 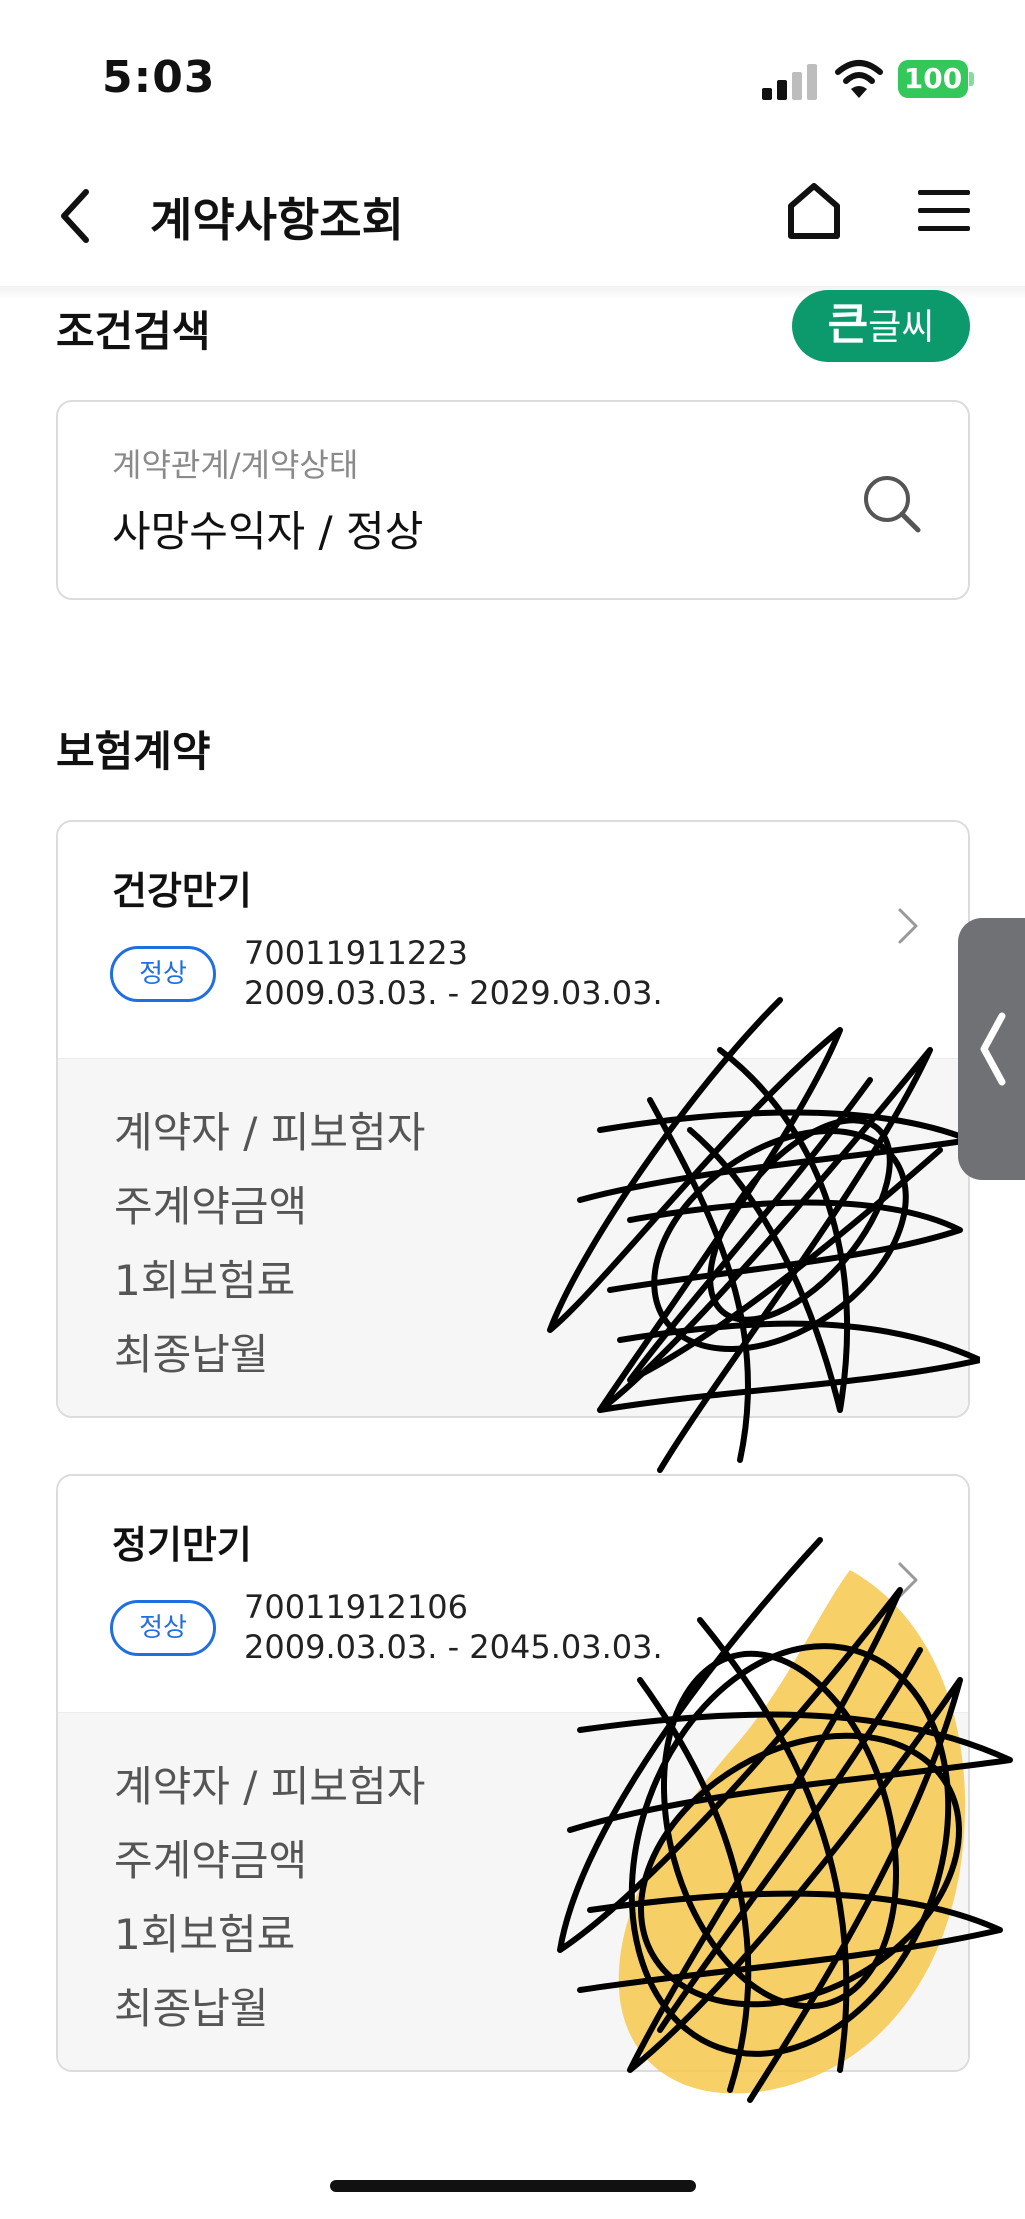 I want to click on signal-icon, so click(x=789, y=82).